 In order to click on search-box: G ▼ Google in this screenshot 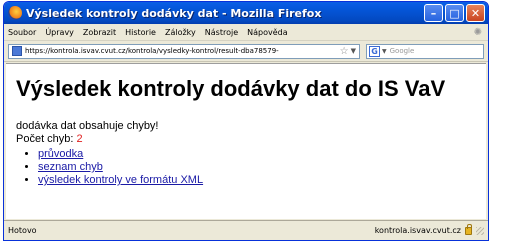, I will do `click(425, 51)`.